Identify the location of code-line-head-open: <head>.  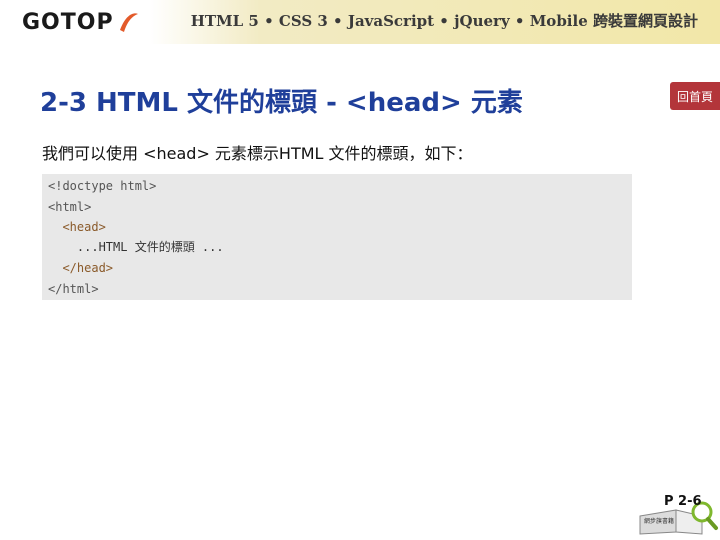
(77, 227).